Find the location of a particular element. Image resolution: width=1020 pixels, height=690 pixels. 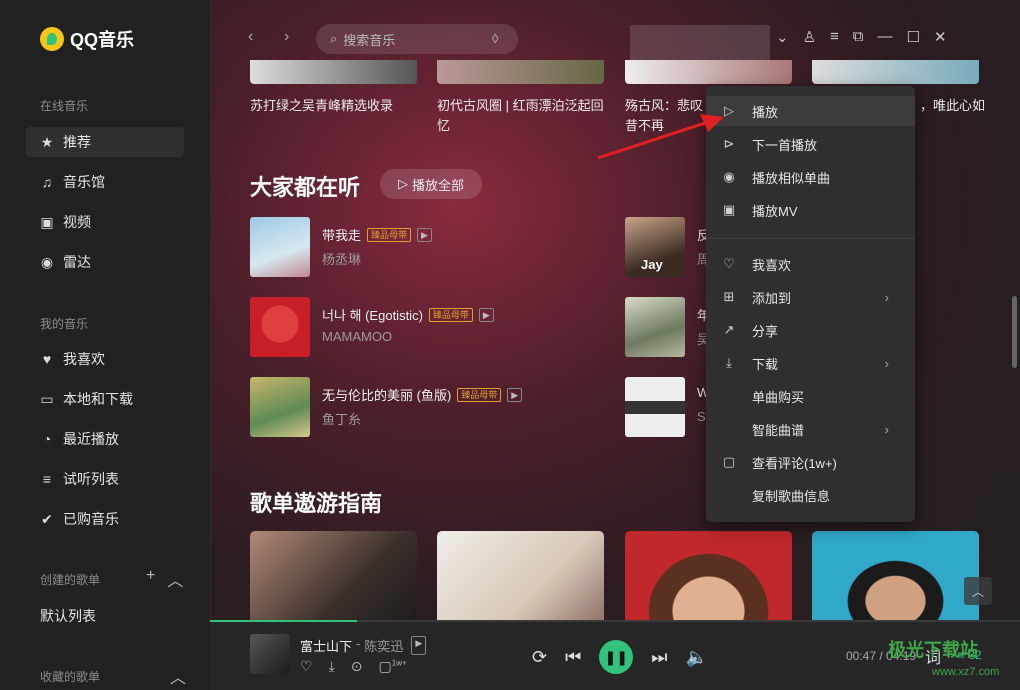

now-playing-artist: 陈奕迅 is located at coordinates (383, 645).